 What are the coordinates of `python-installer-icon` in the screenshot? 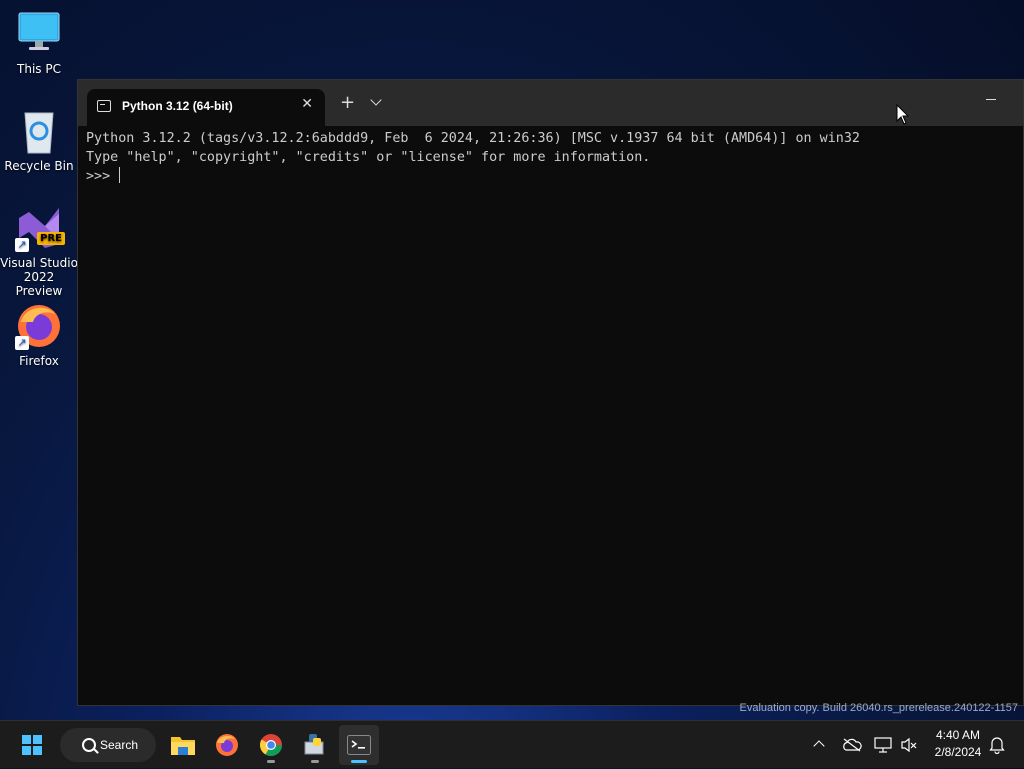 It's located at (314, 744).